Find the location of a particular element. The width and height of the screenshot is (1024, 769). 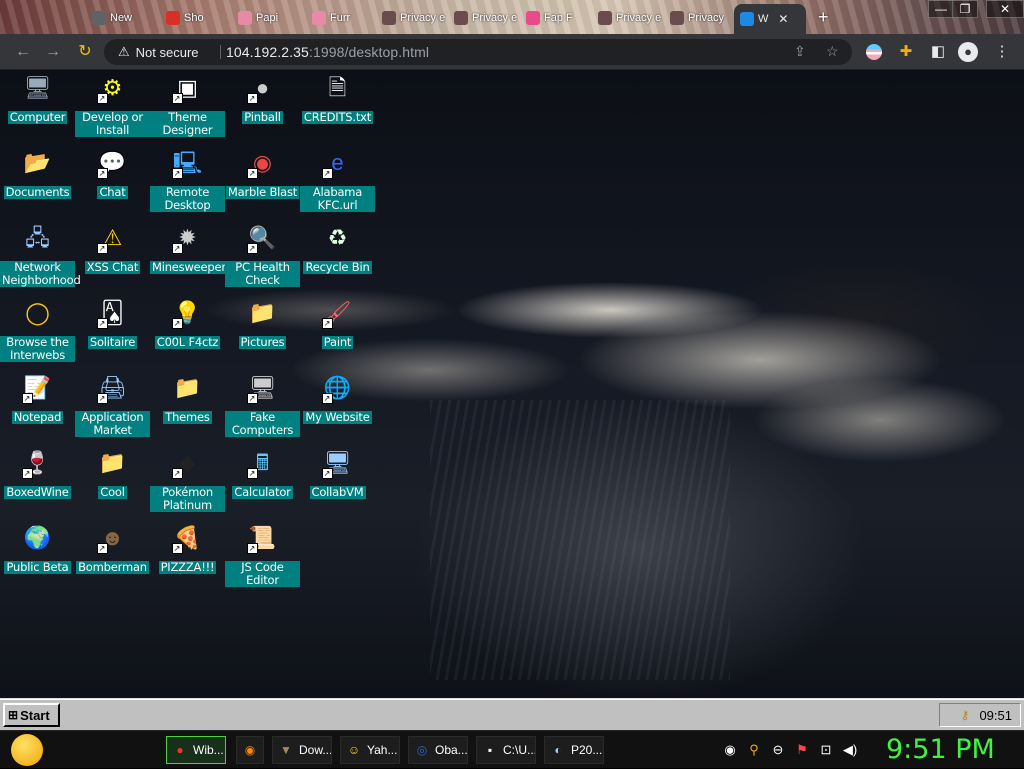

new-tab-button: + is located at coordinates (823, 17).